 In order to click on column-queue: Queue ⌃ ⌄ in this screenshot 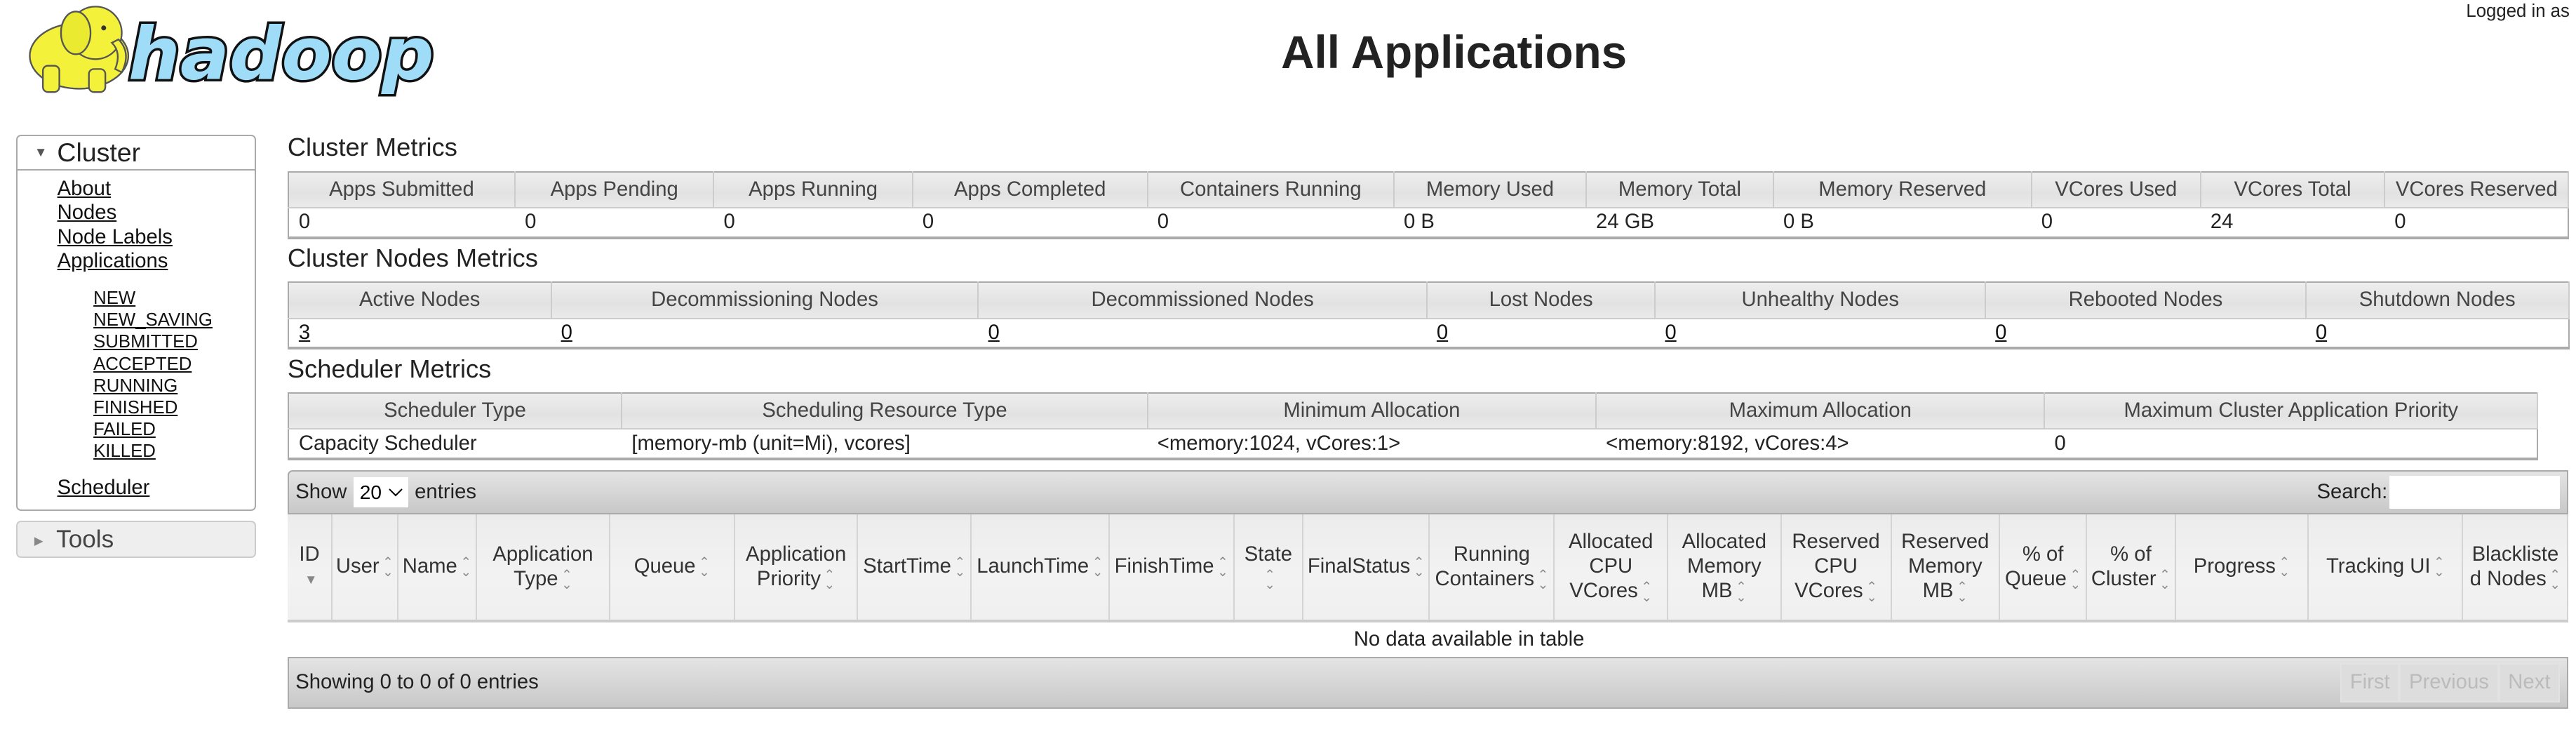, I will do `click(672, 568)`.